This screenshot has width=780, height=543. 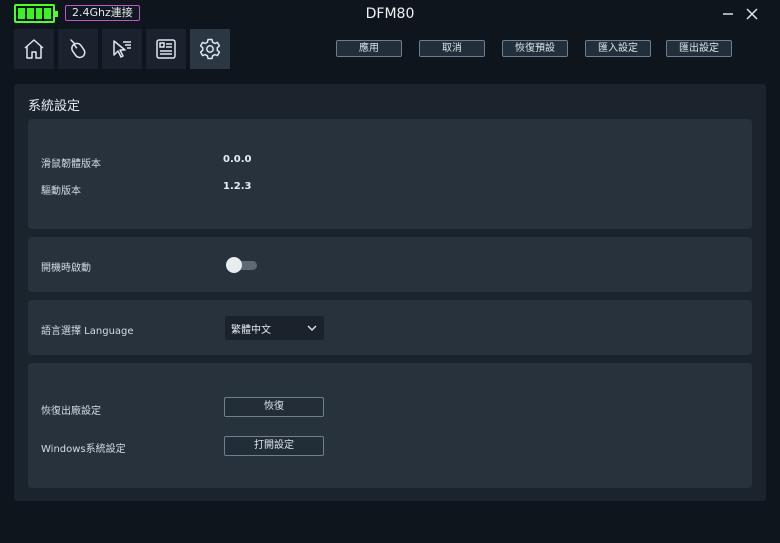 What do you see at coordinates (234, 265) in the screenshot?
I see `toggle-knob` at bounding box center [234, 265].